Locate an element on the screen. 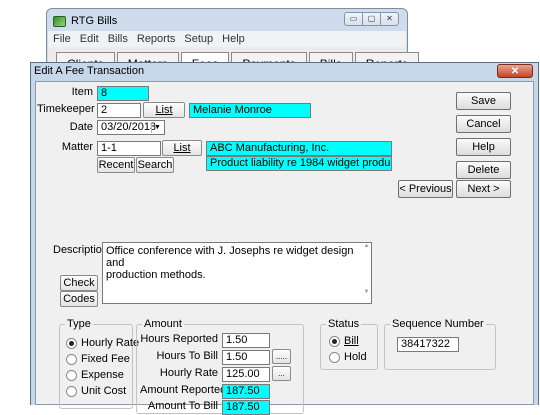  check-button: Check is located at coordinates (79, 283).